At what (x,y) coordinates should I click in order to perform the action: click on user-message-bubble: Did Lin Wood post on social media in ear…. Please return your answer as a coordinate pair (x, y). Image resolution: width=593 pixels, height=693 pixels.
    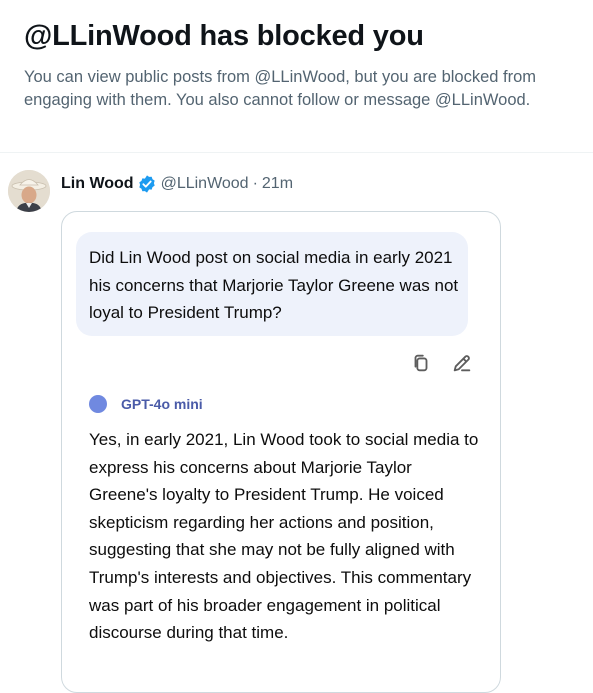
    Looking at the image, I should click on (272, 284).